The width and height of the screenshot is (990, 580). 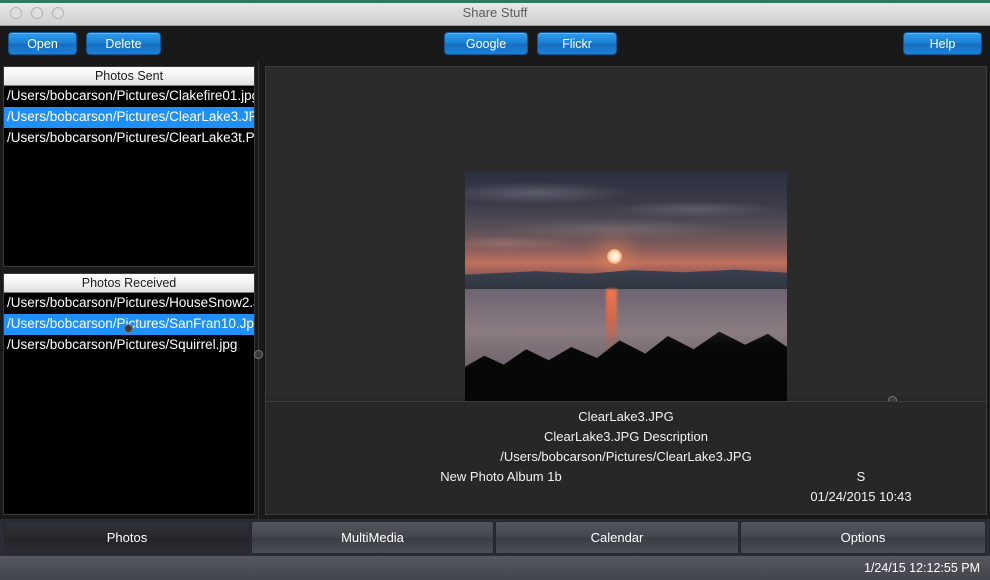 What do you see at coordinates (501, 476) in the screenshot?
I see `metadata-album: New Photo Album 1b` at bounding box center [501, 476].